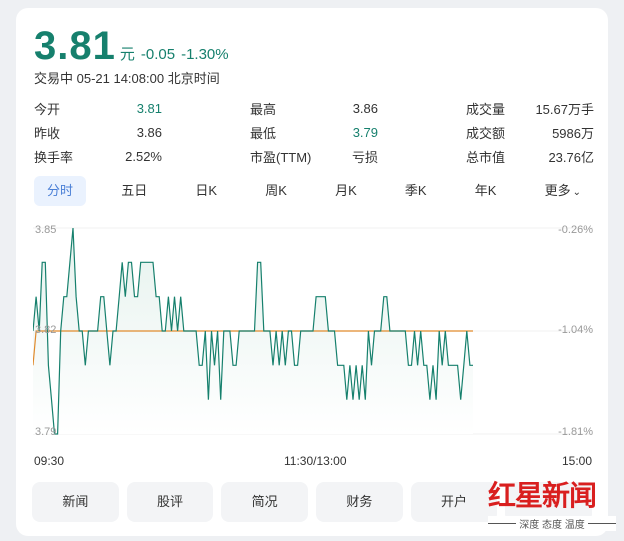 The height and width of the screenshot is (541, 624). Describe the element at coordinates (127, 78) in the screenshot. I see `trading-status: 交易中 05-21 14:08:00 北京时间` at that location.